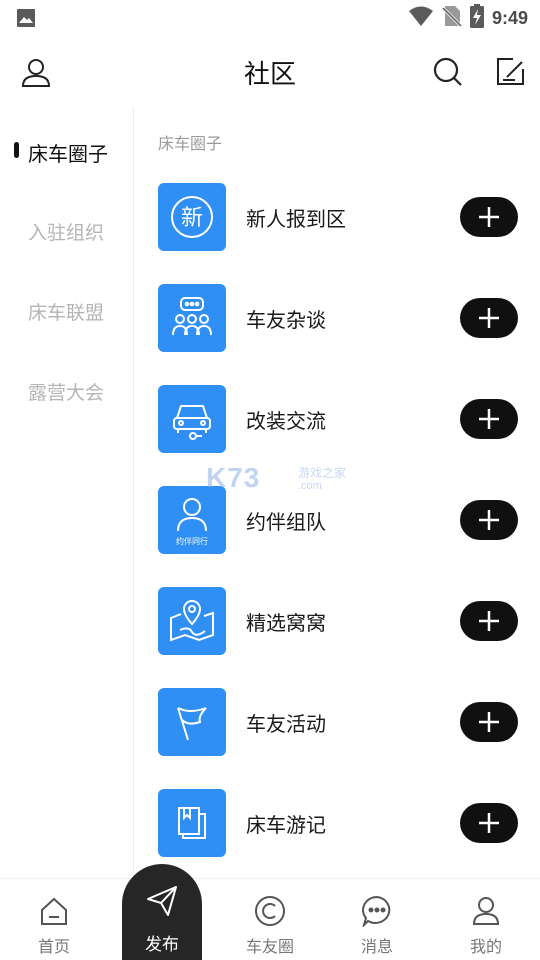 The width and height of the screenshot is (540, 960). I want to click on nav-chyouquan: 车友圈, so click(270, 919).